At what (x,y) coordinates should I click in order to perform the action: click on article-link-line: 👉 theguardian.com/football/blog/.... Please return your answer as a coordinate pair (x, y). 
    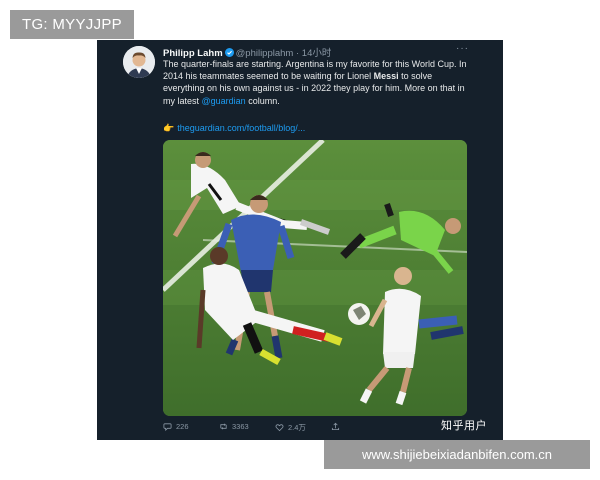
    Looking at the image, I should click on (234, 128).